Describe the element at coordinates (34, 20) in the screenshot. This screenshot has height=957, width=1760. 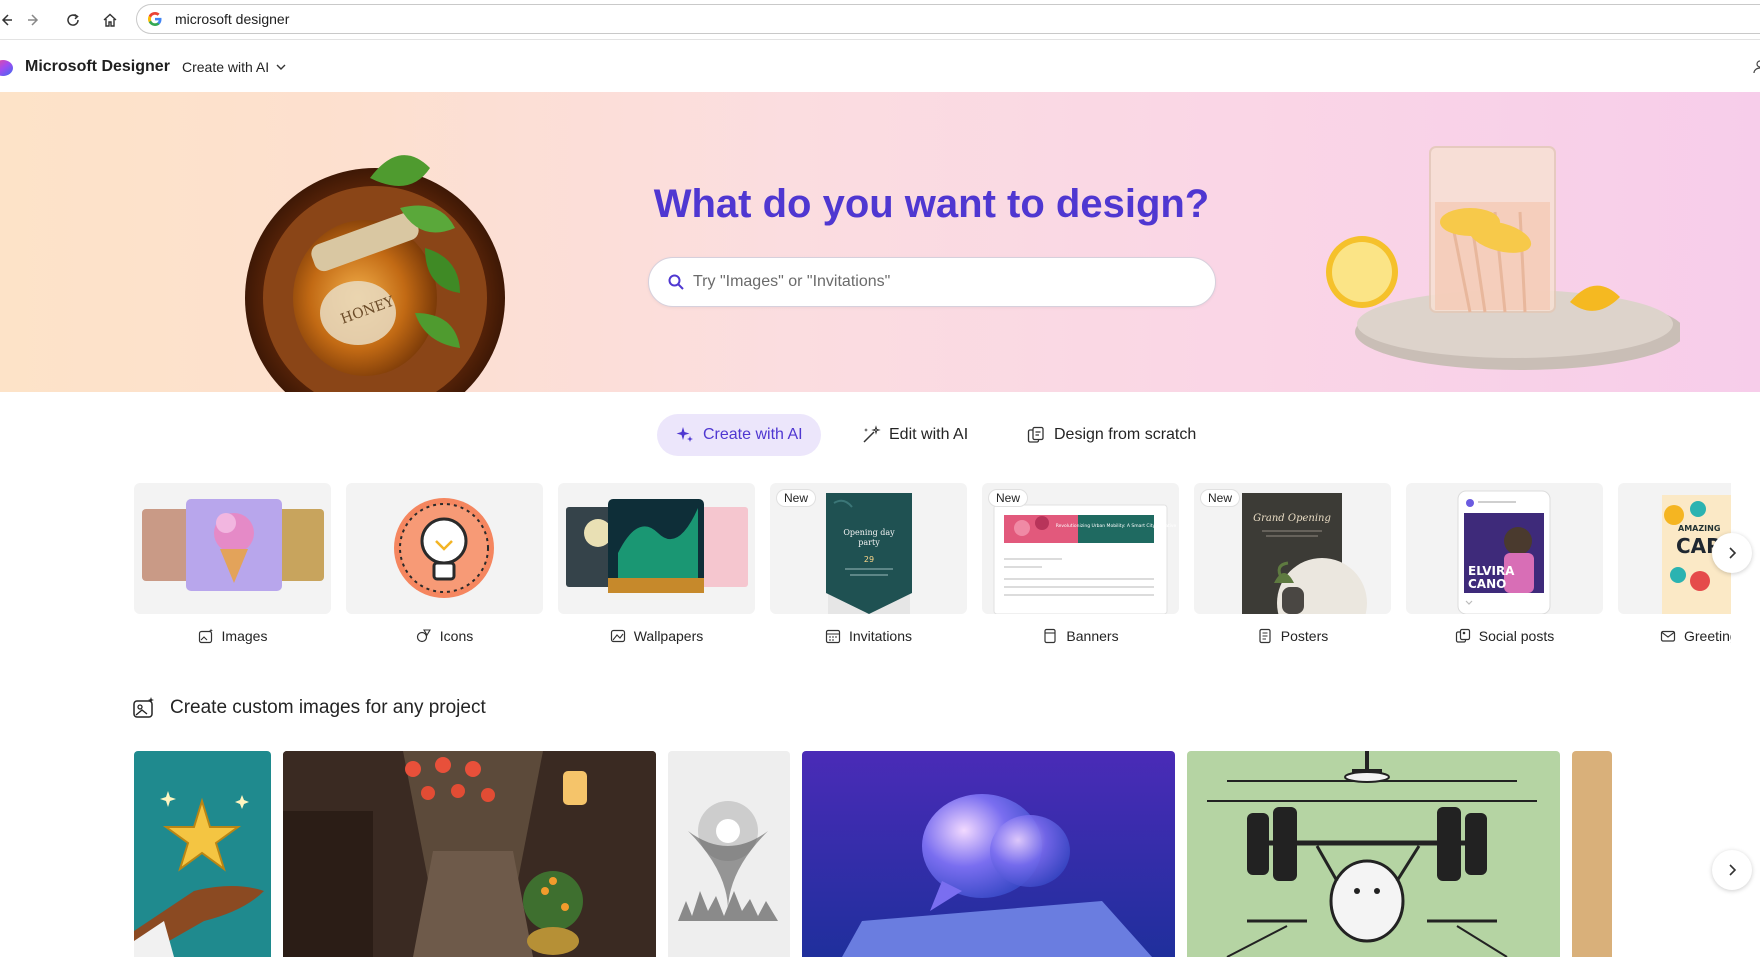
I see `forward-icon` at that location.